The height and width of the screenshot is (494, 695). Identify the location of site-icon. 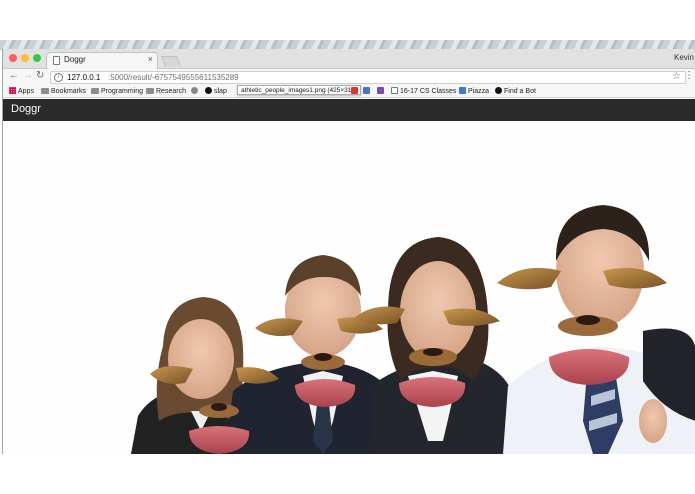
(194, 90).